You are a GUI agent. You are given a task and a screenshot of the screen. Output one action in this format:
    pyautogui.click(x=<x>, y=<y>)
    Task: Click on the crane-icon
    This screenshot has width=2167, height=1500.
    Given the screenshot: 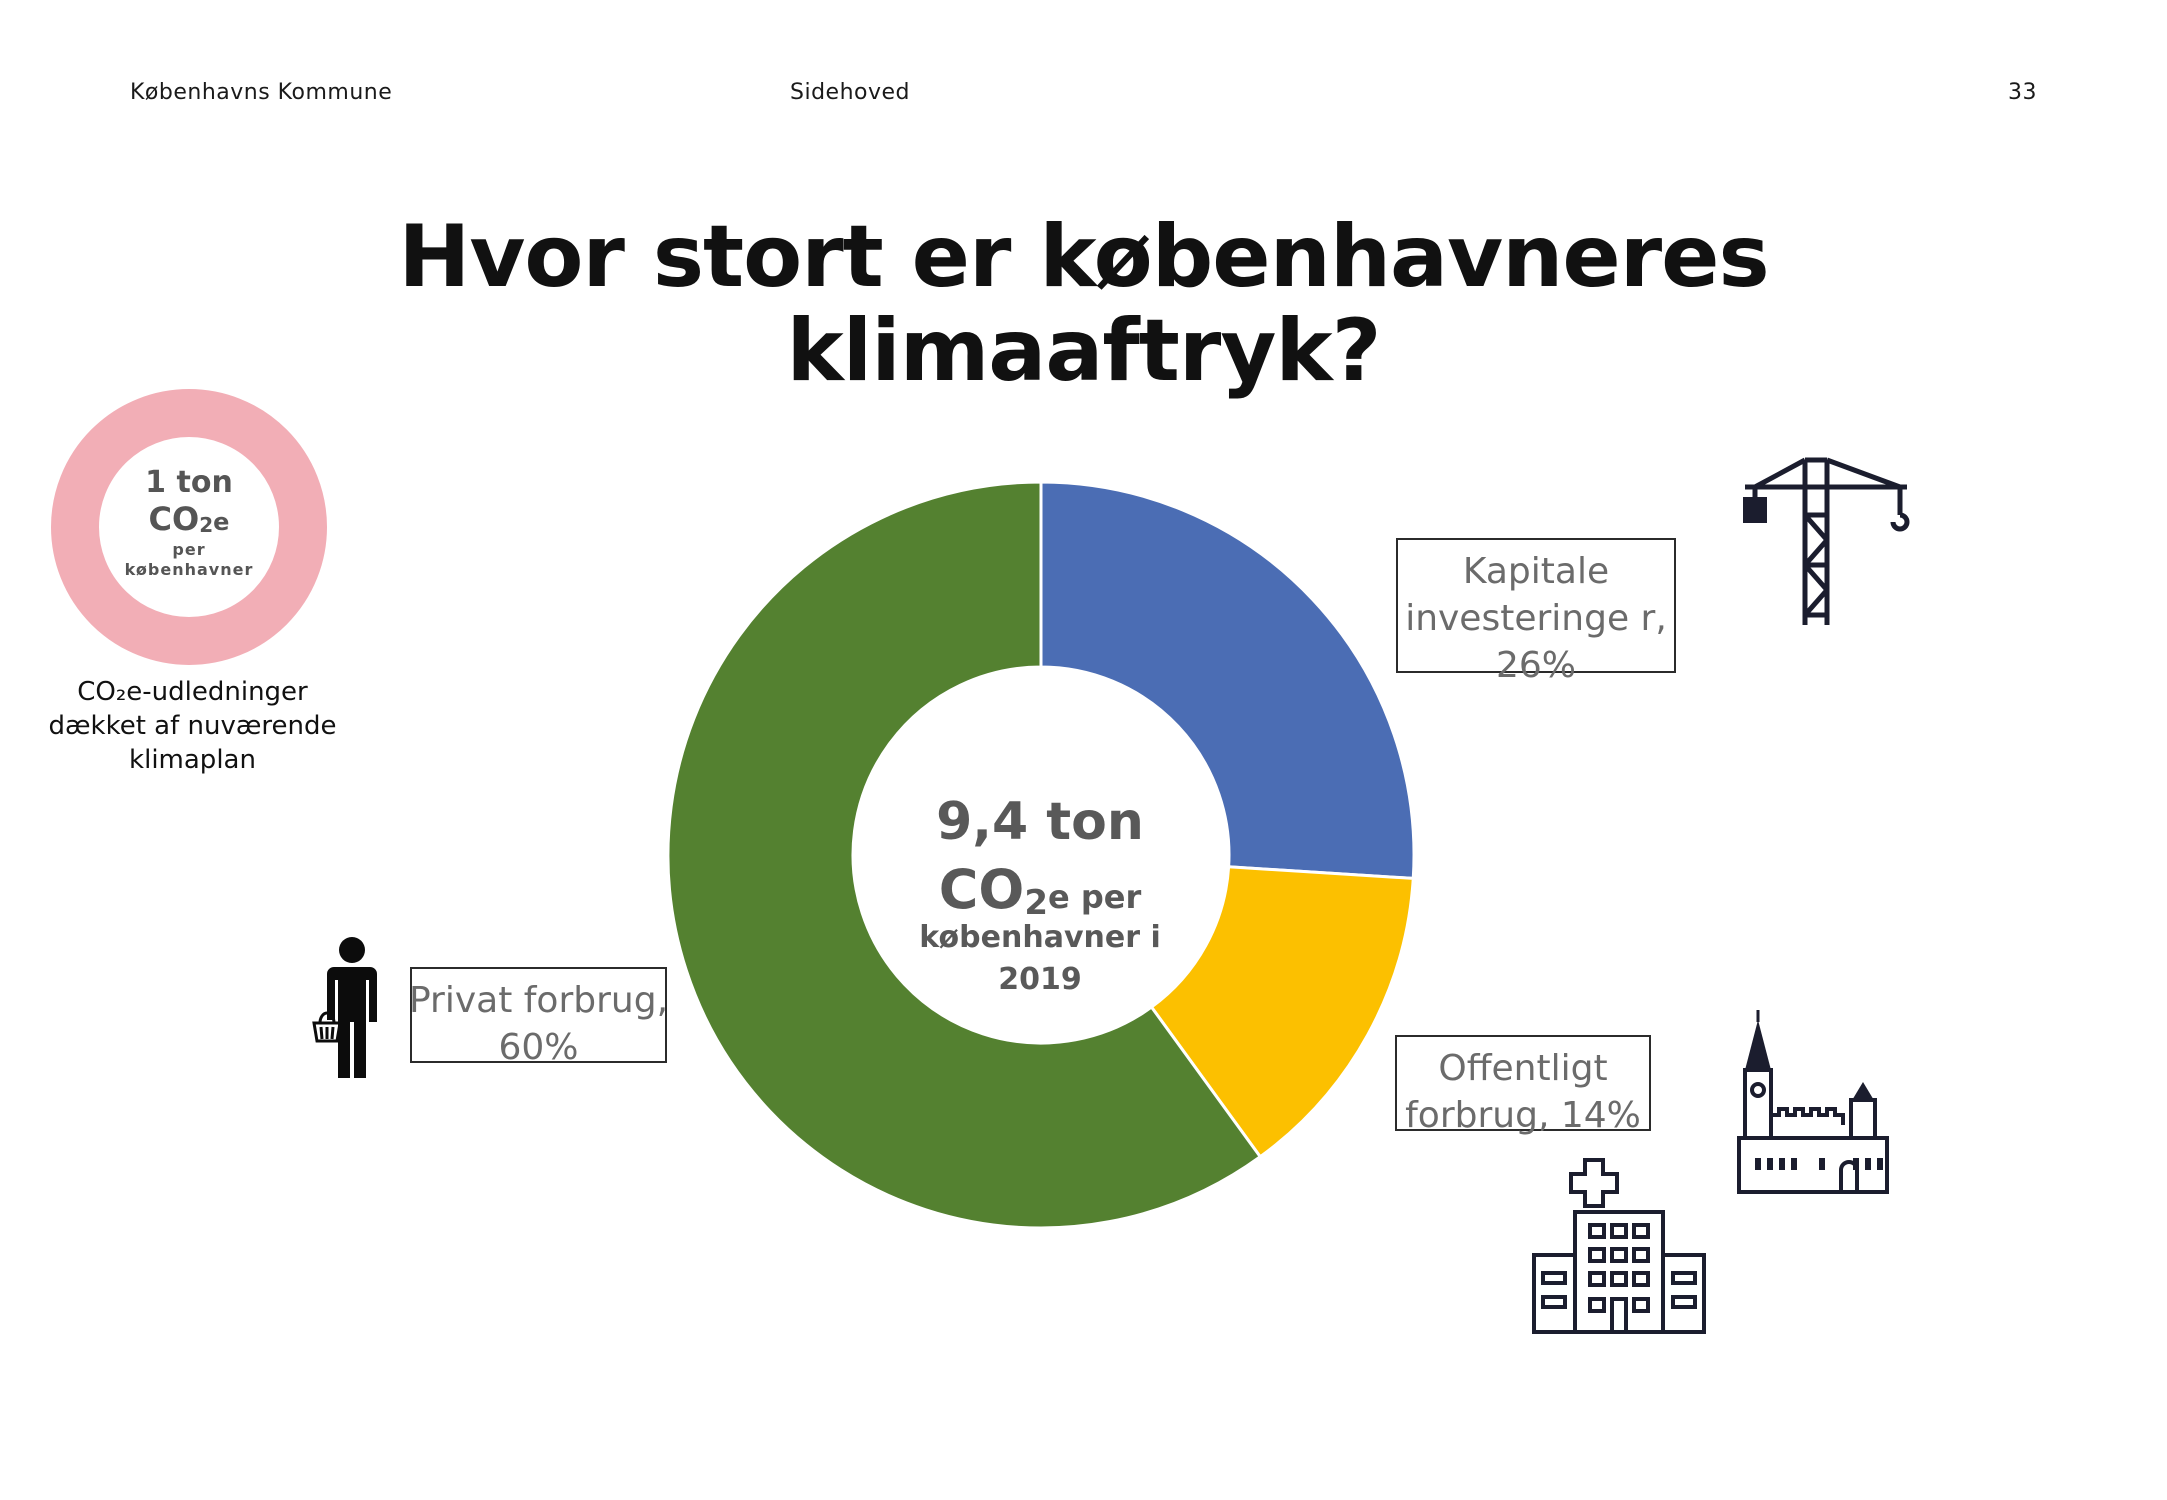 What is the action you would take?
    pyautogui.click(x=1826, y=541)
    